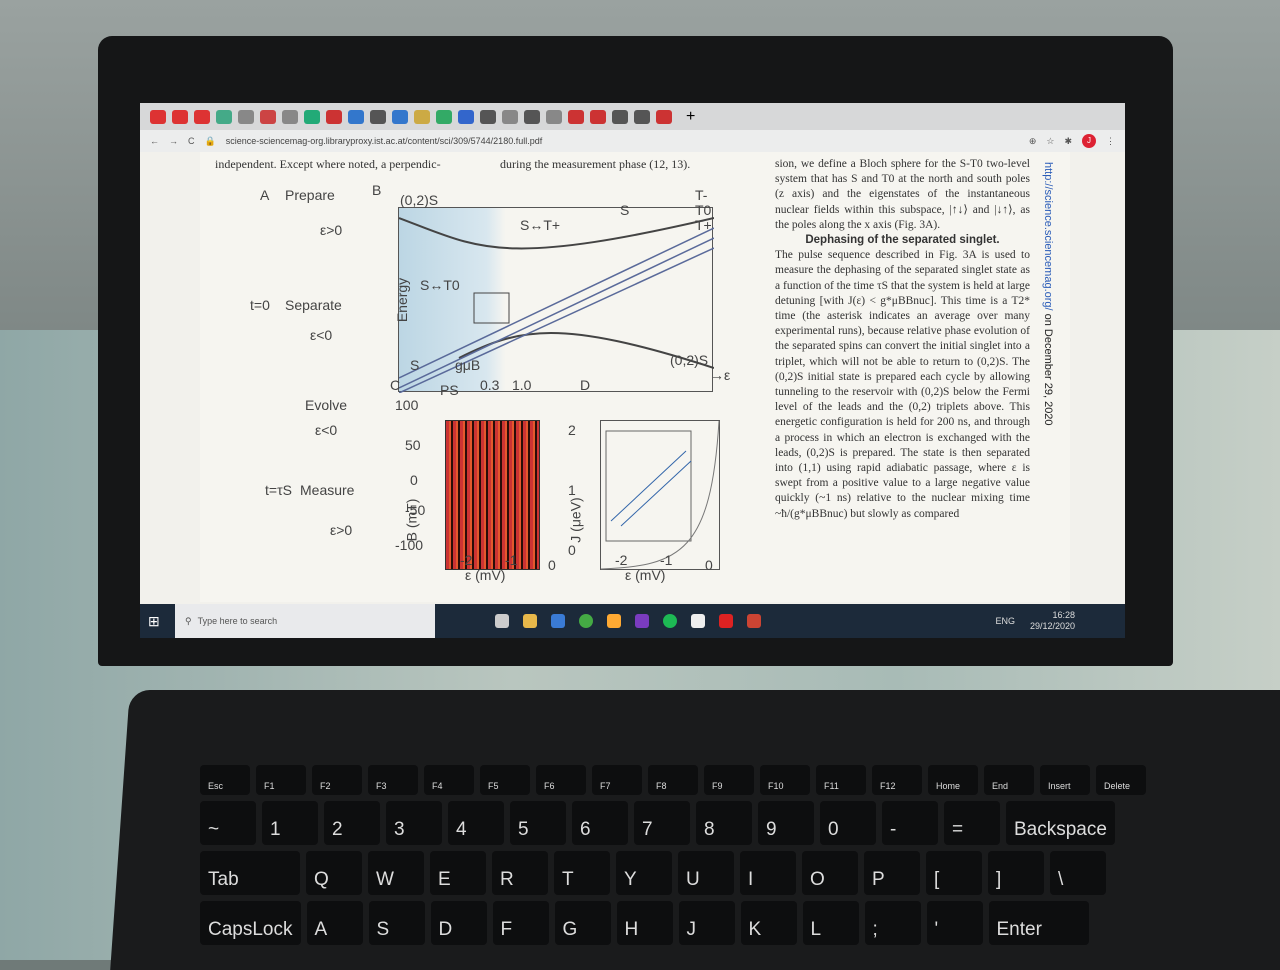 The image size is (1280, 970). What do you see at coordinates (173, 141) in the screenshot?
I see `forward-icon: →` at bounding box center [173, 141].